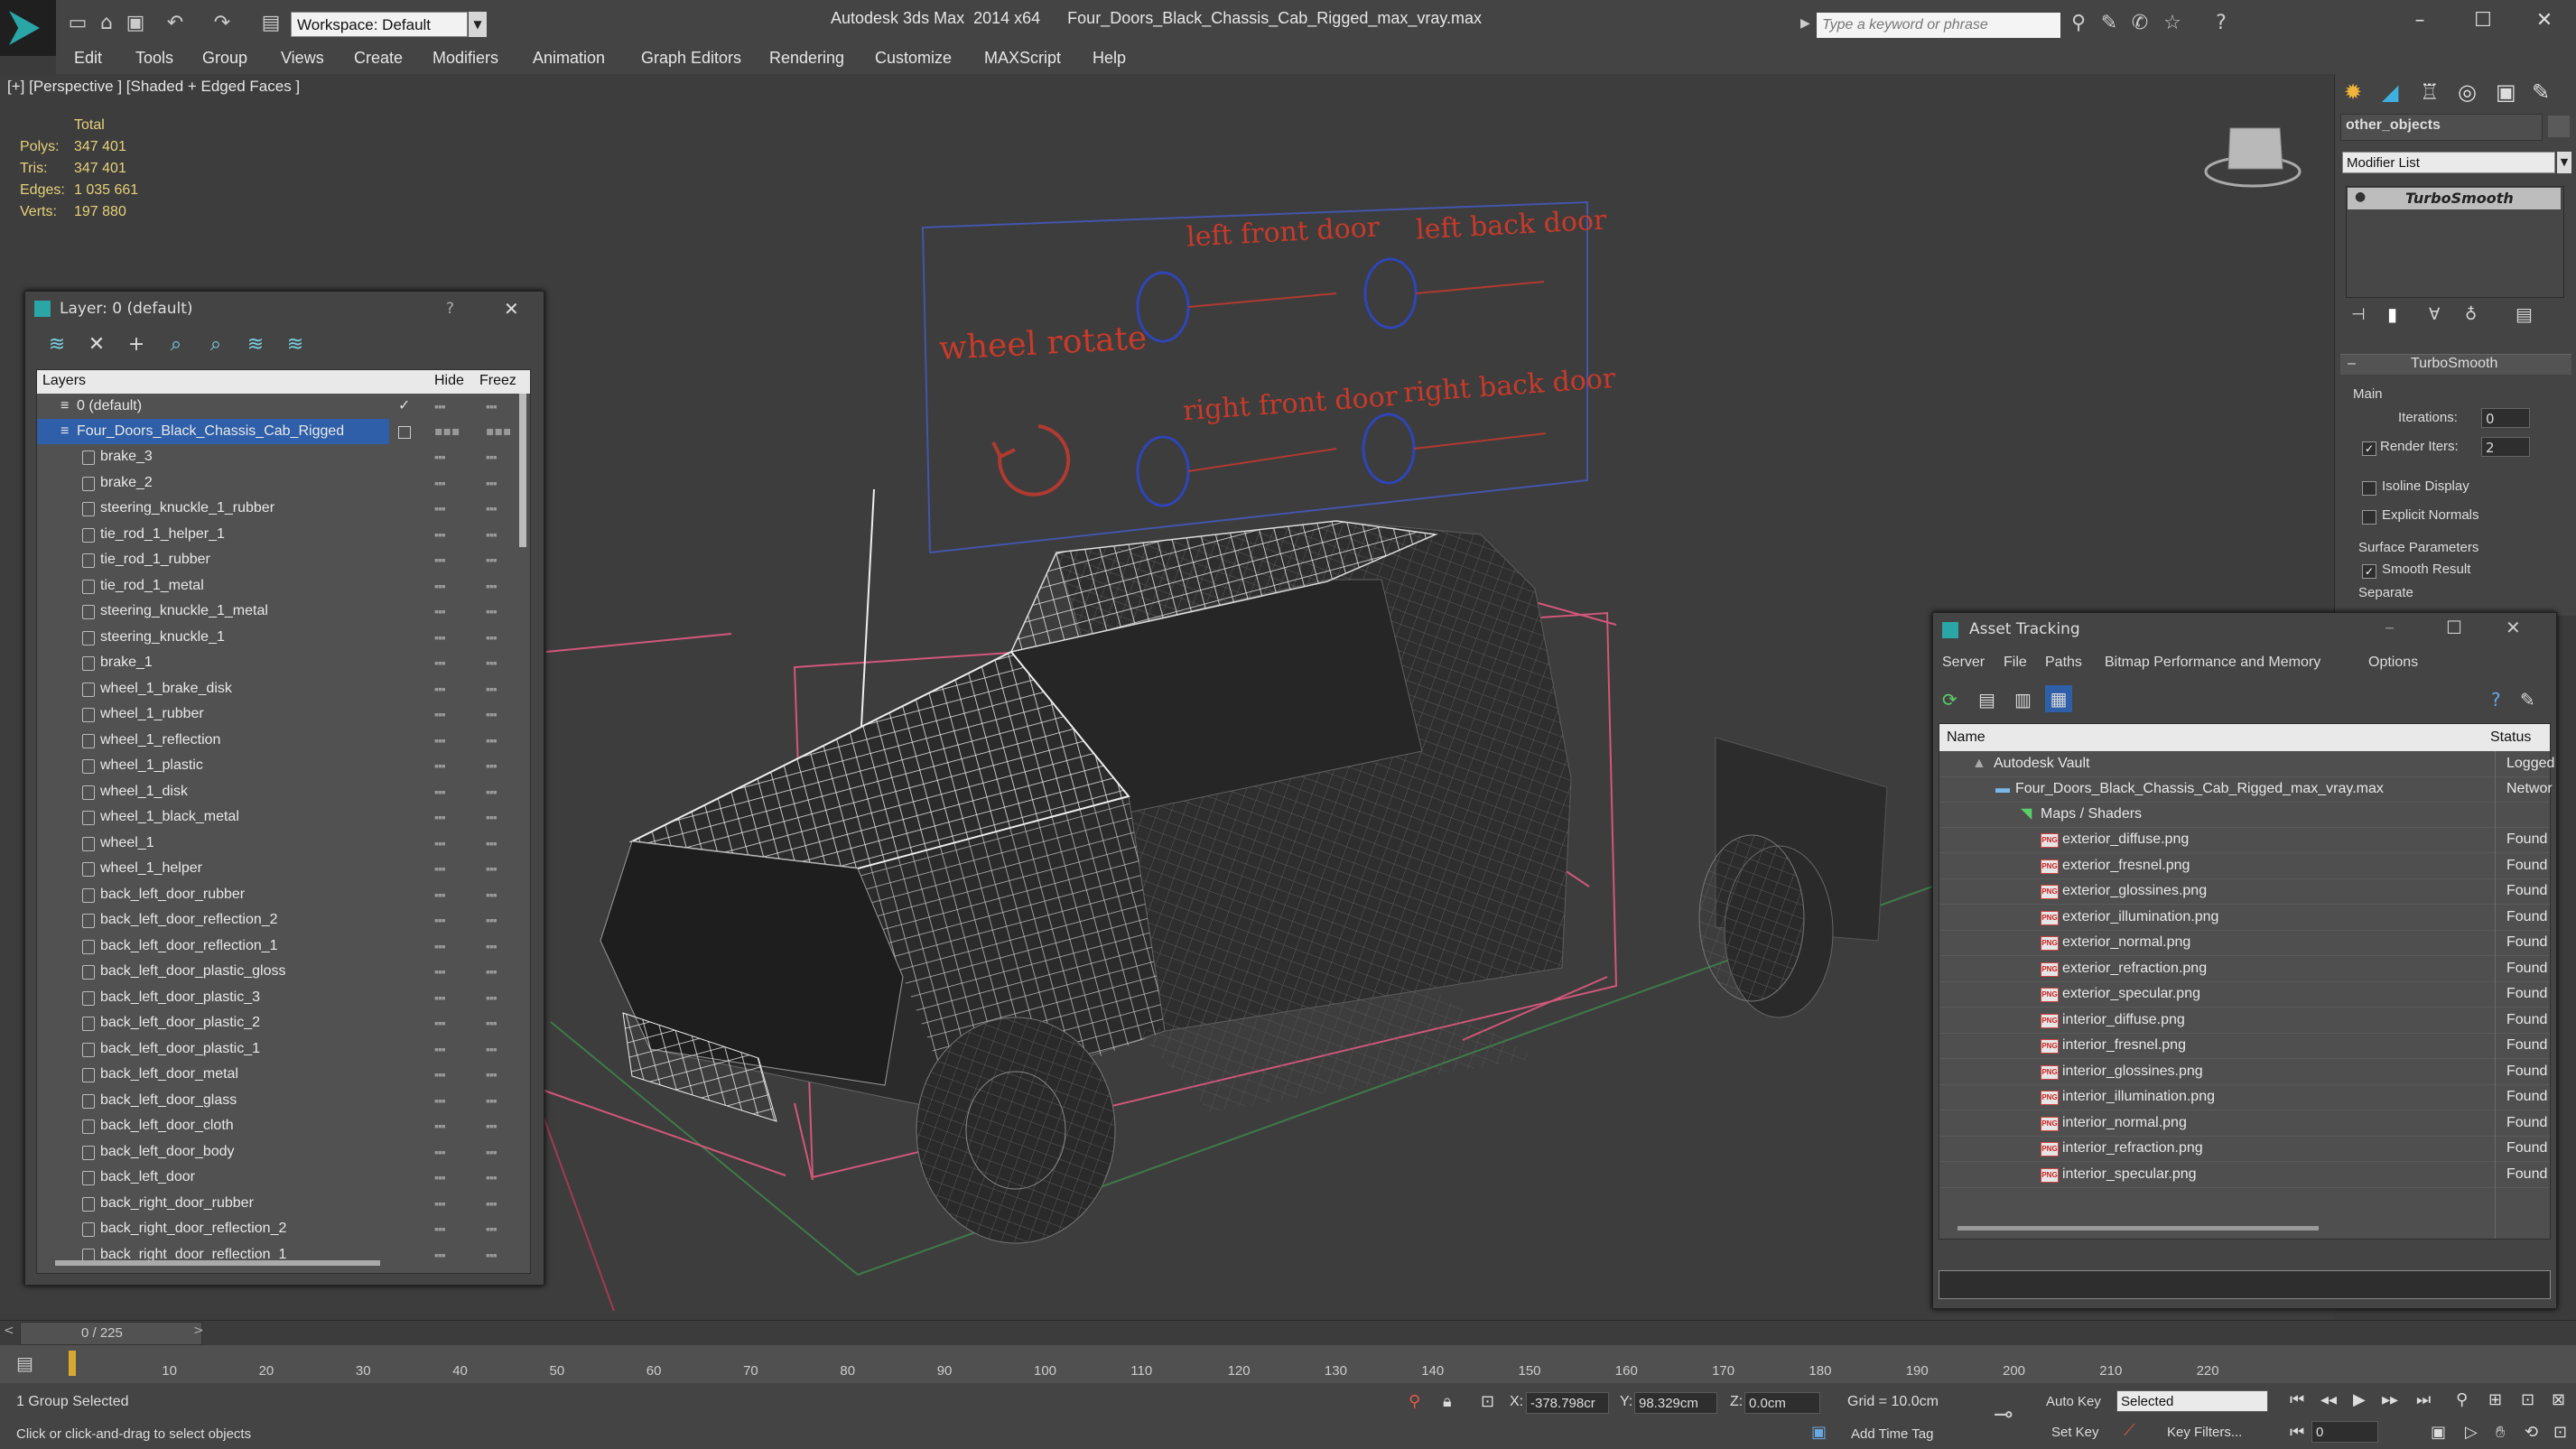 The width and height of the screenshot is (2576, 1449). I want to click on menu-graph-editors: Graph Editors, so click(691, 58).